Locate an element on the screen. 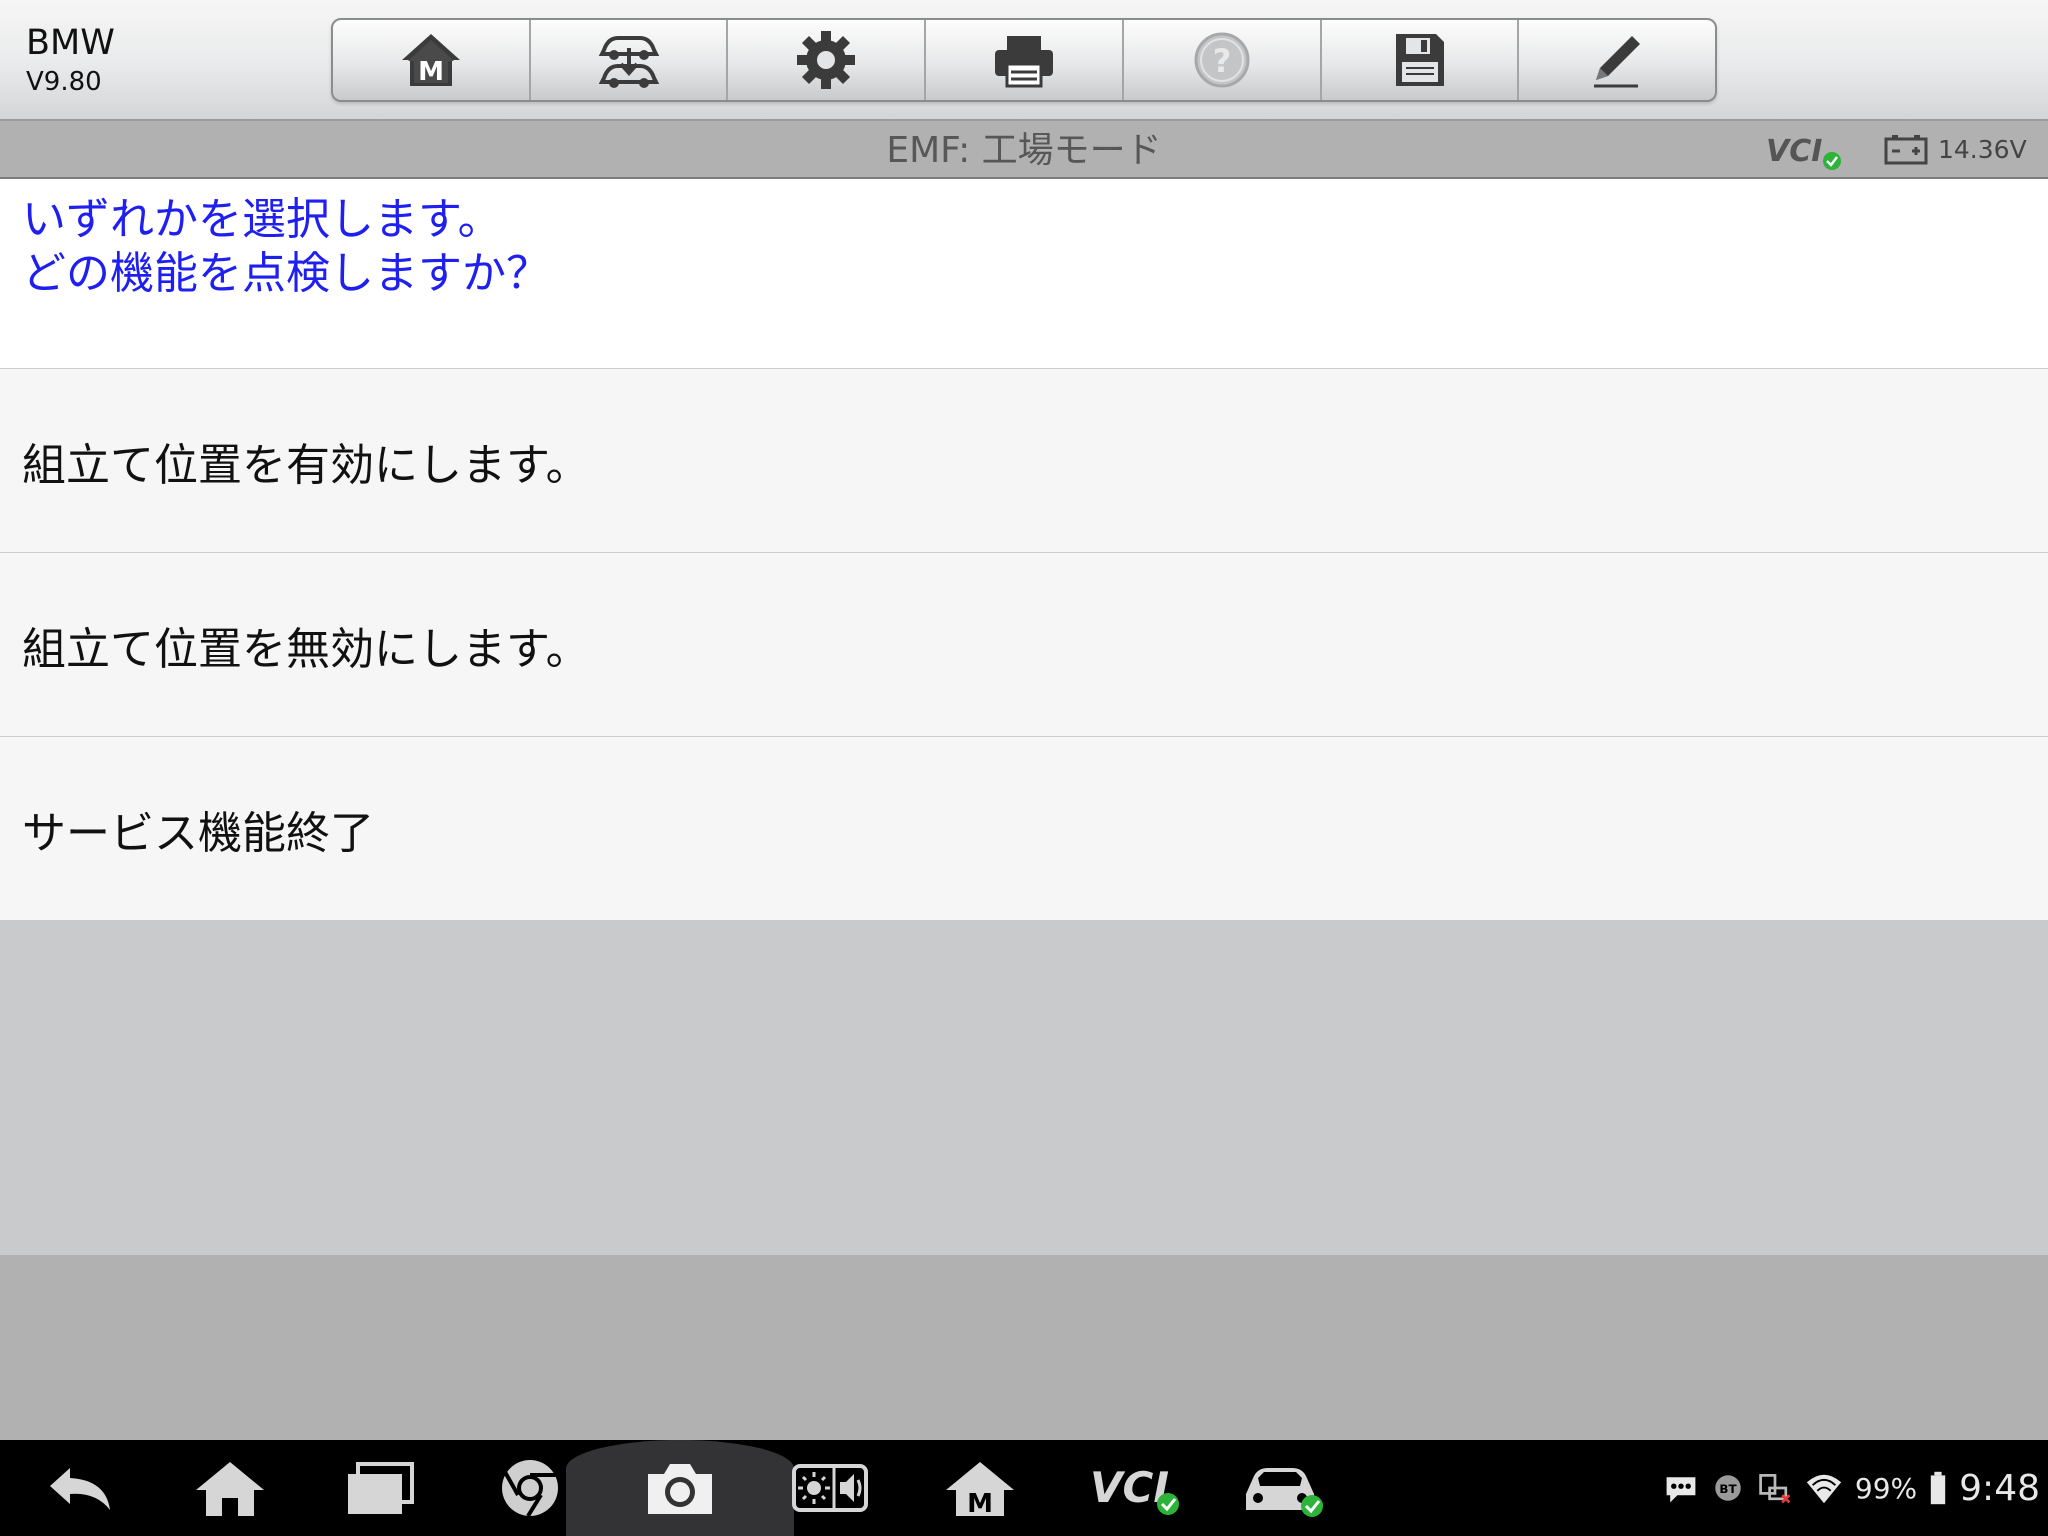 This screenshot has height=1536, width=2048. message-icon is located at coordinates (1681, 1490).